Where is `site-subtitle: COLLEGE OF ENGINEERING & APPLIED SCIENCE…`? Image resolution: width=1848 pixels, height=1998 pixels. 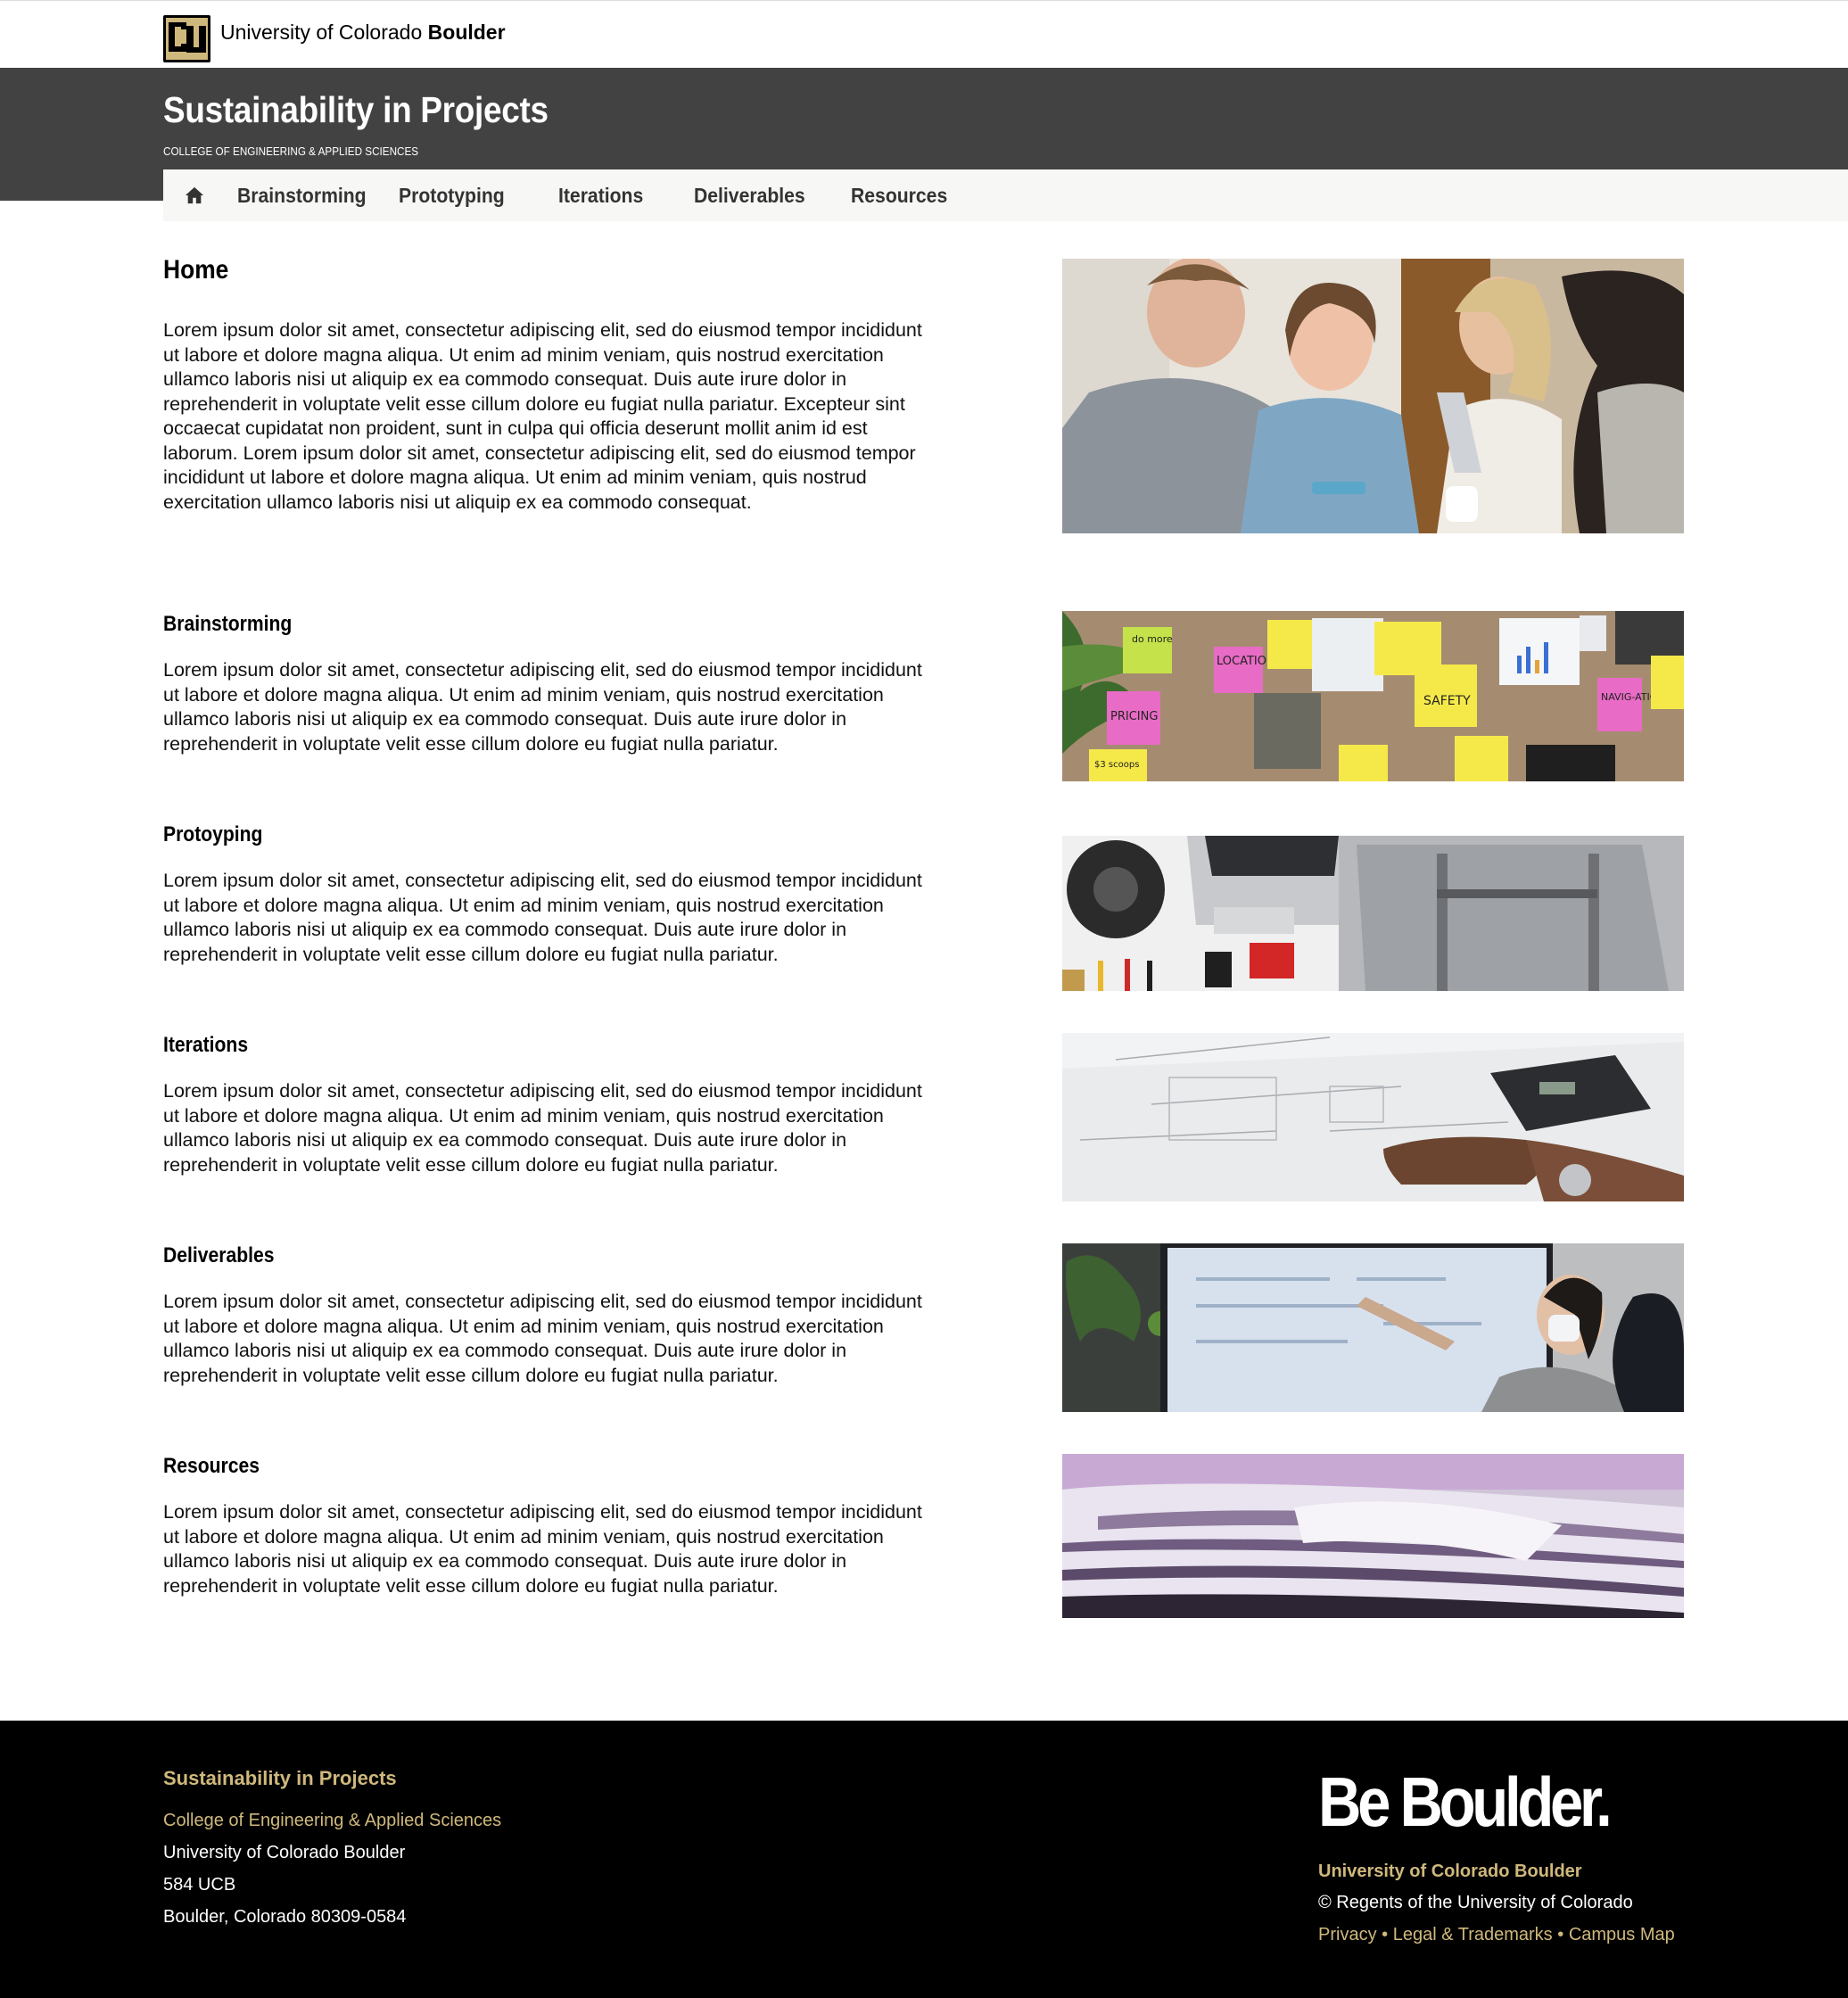 site-subtitle: COLLEGE OF ENGINEERING & APPLIED SCIENCE… is located at coordinates (291, 151).